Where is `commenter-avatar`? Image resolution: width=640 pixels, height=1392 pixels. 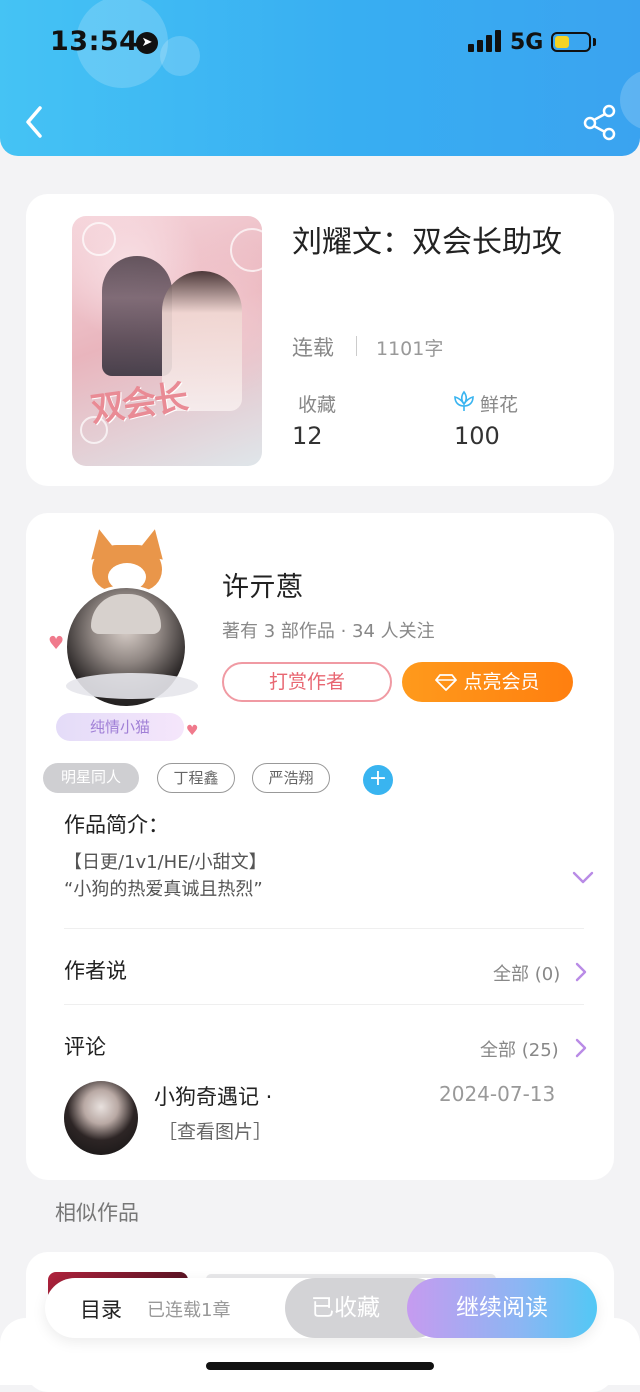 commenter-avatar is located at coordinates (101, 1118).